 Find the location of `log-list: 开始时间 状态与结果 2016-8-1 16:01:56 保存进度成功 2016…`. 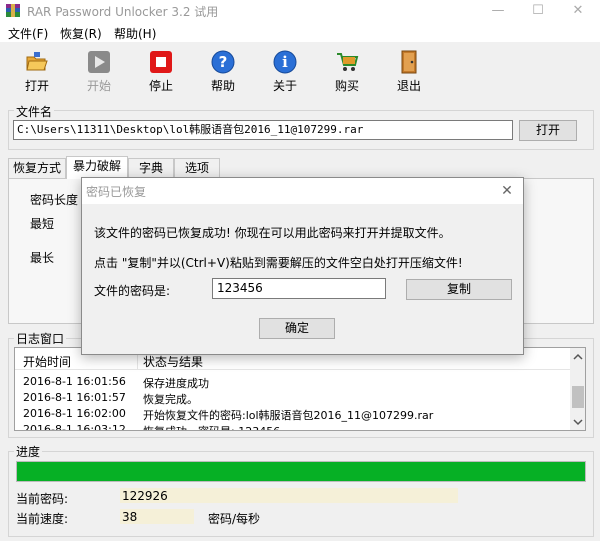

log-list: 开始时间 状态与结果 2016-8-1 16:01:56 保存进度成功 2016… is located at coordinates (300, 389).